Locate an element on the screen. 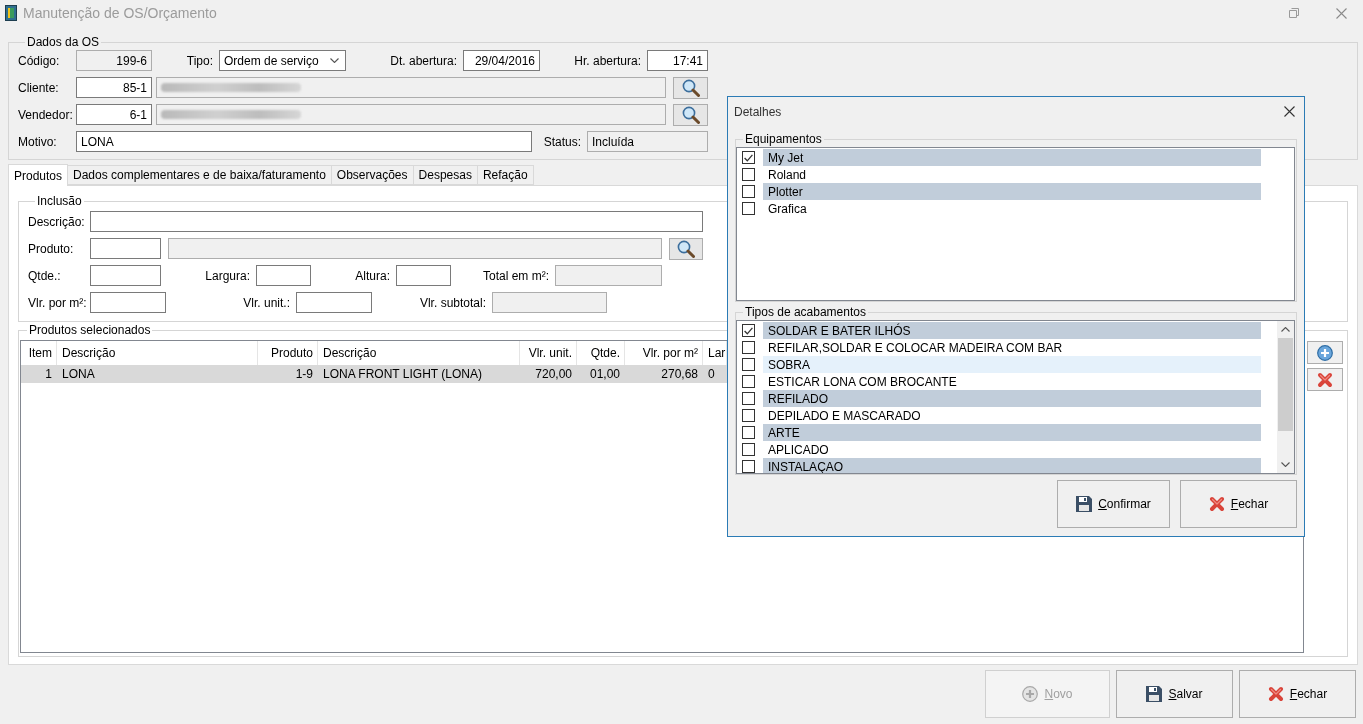  seller-code-field: 6-1 is located at coordinates (114, 114).